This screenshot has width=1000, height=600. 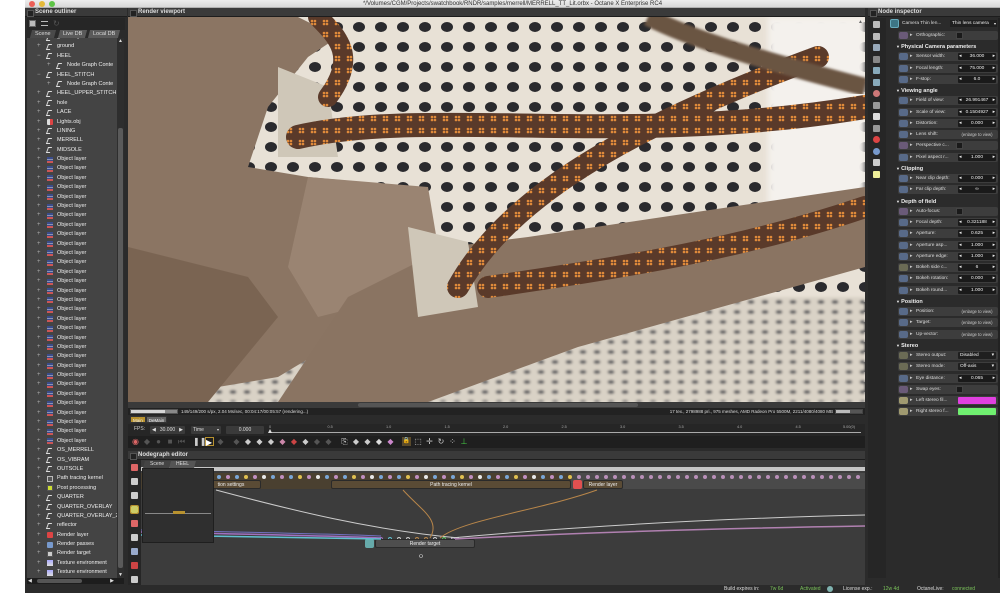 I want to click on outliner-item: + reflector, so click(x=72, y=525).